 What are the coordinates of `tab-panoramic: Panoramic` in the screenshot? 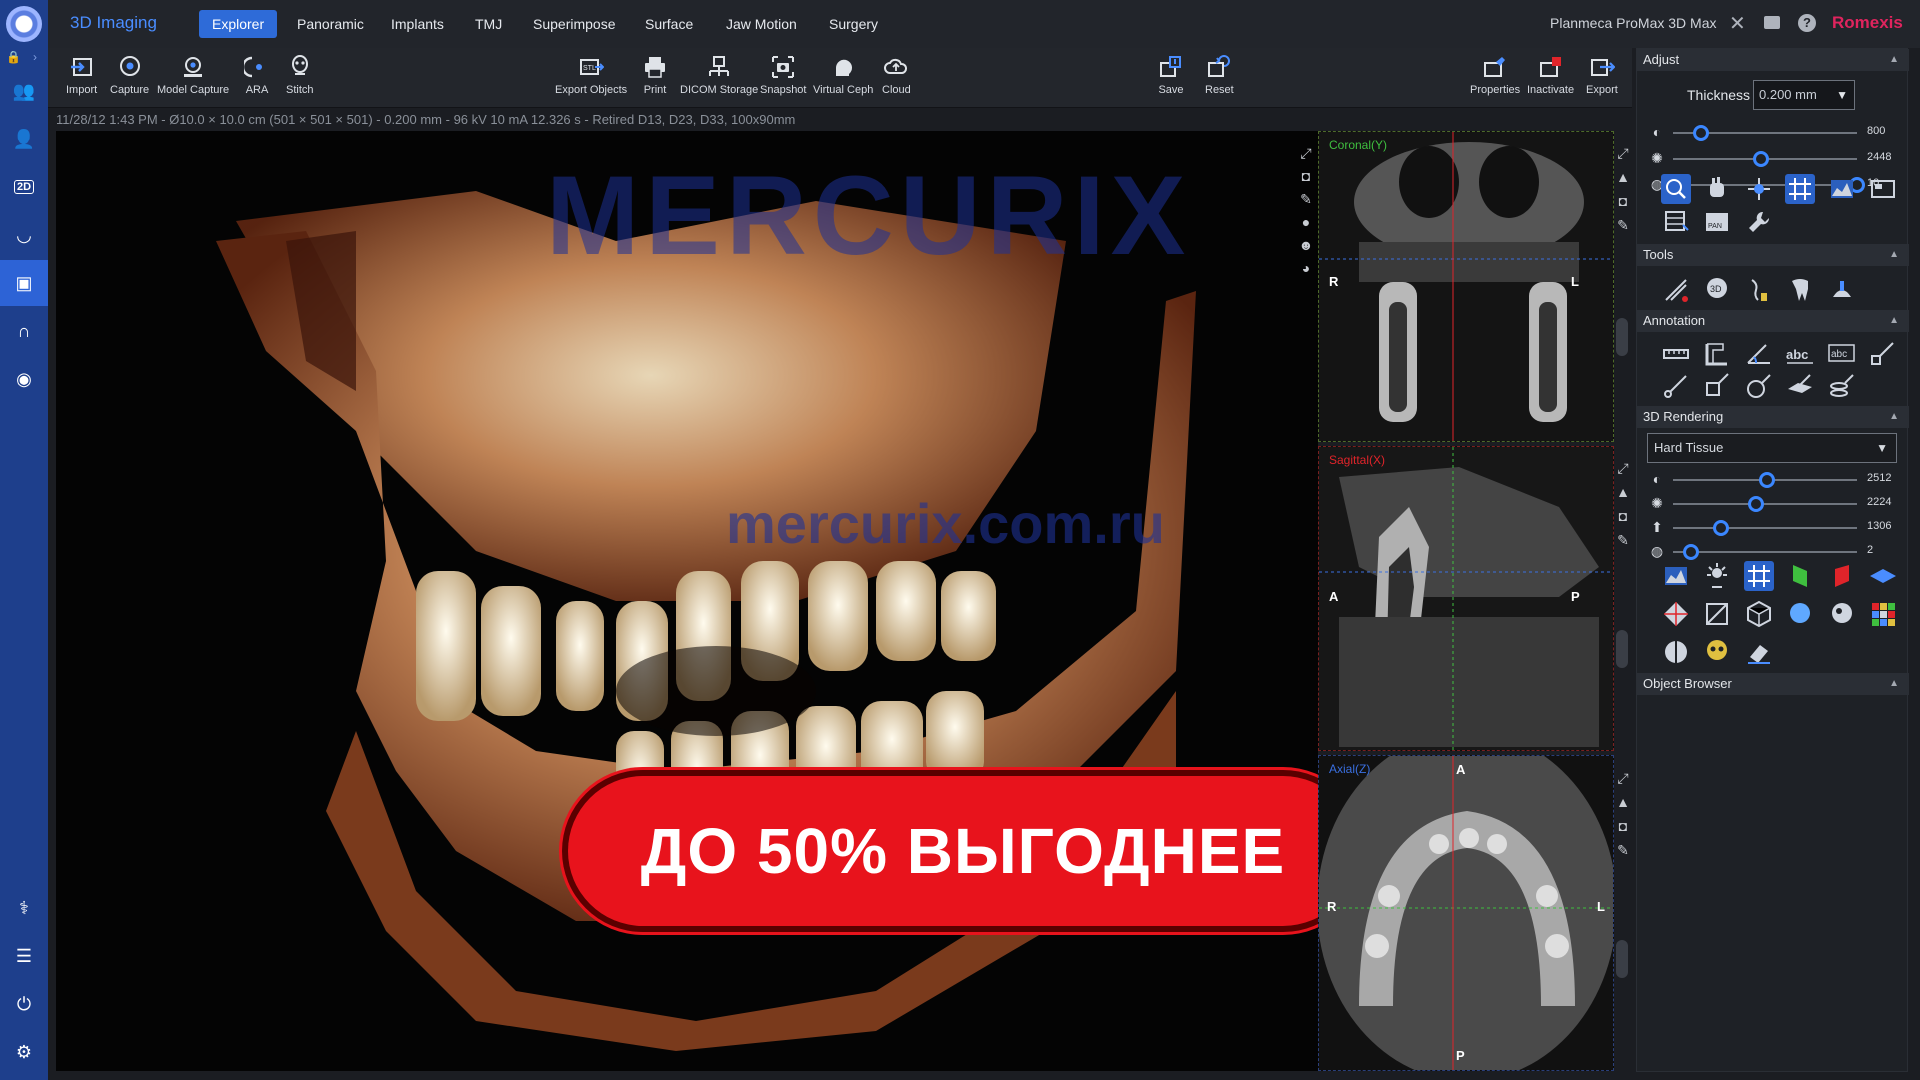 It's located at (330, 24).